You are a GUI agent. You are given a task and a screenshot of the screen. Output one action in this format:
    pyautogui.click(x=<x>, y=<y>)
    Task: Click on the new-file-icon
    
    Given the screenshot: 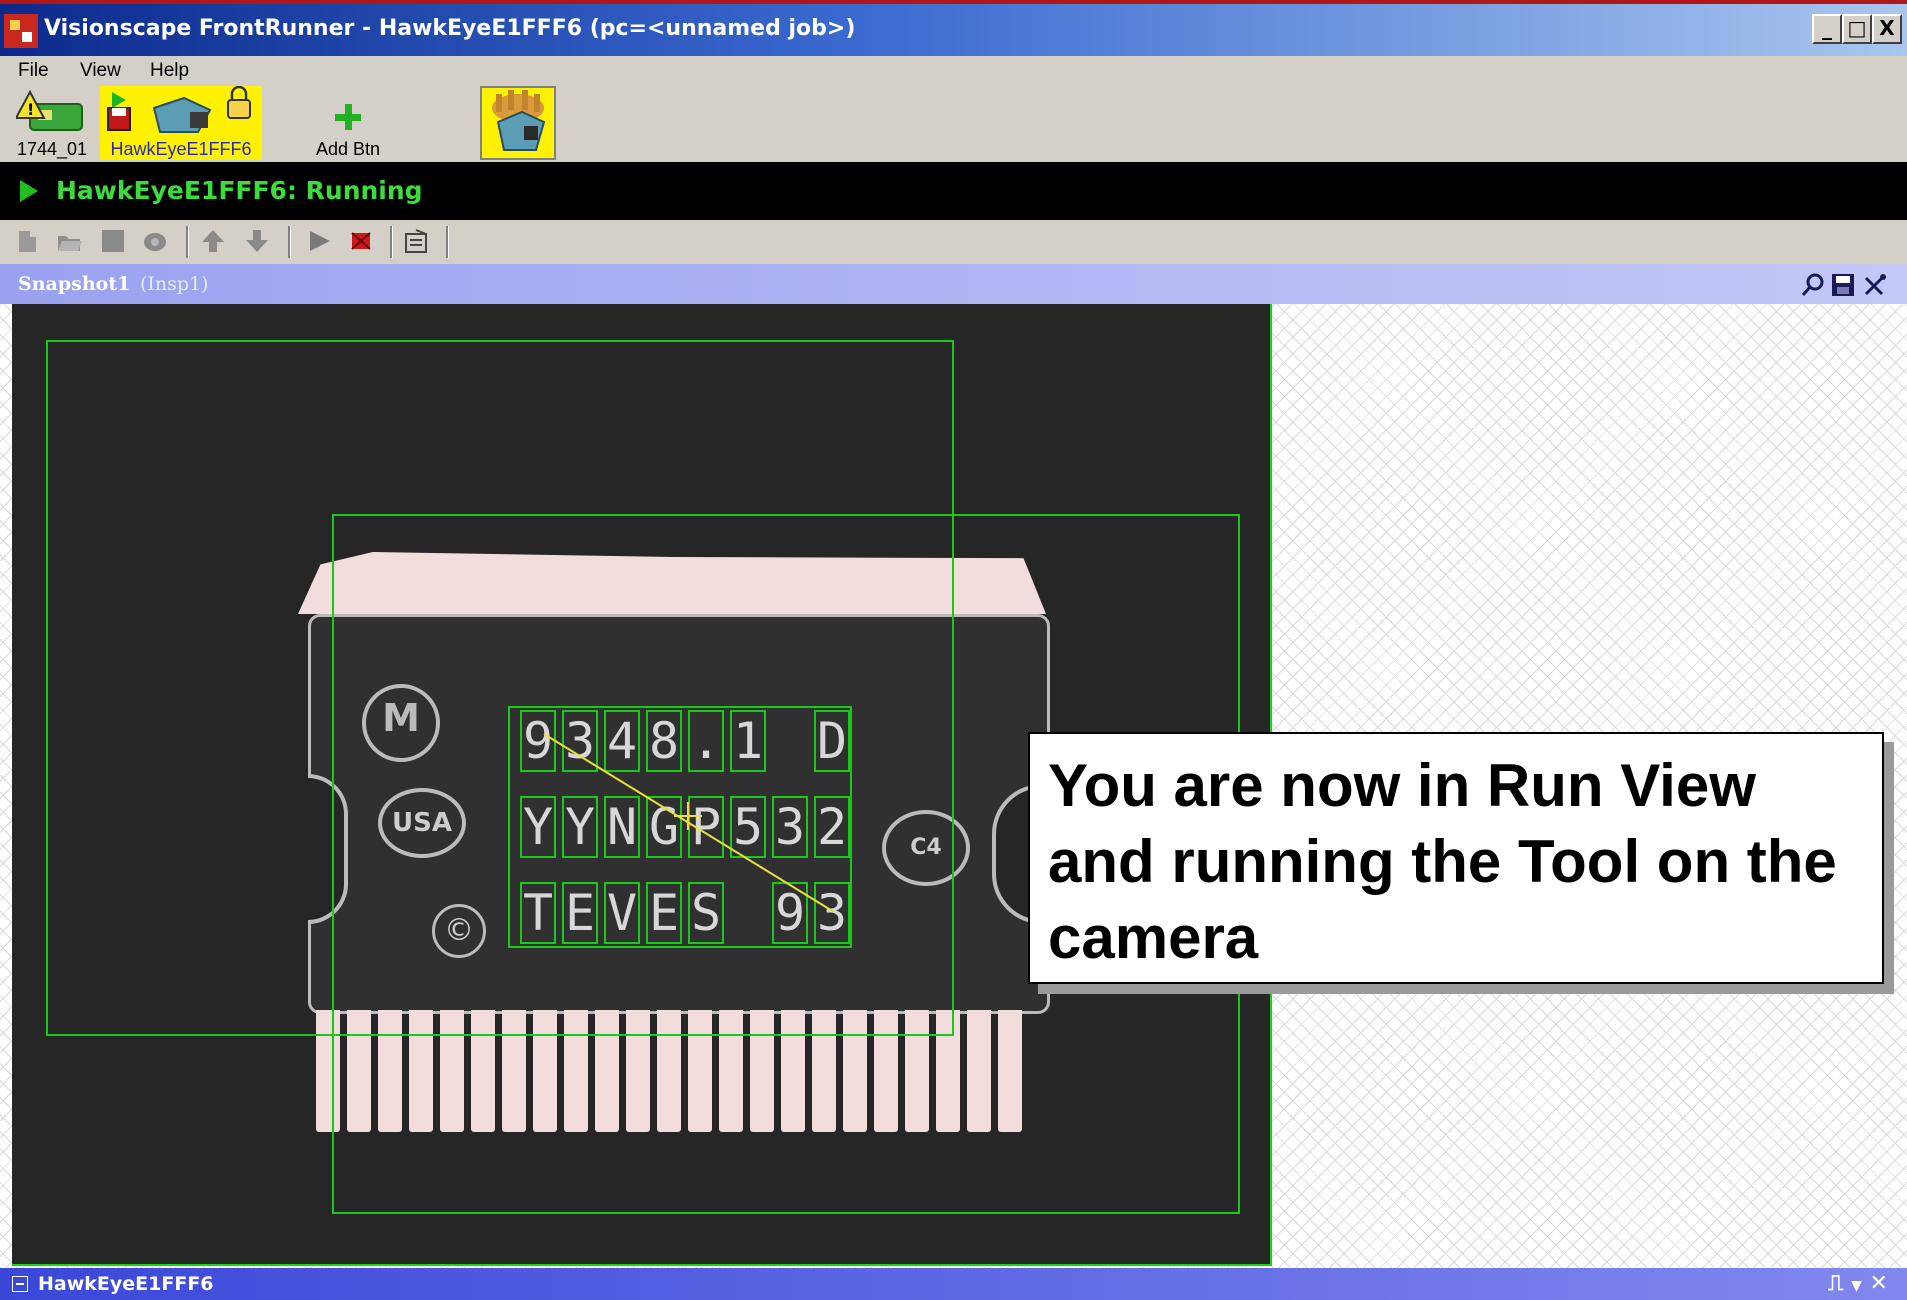 What is the action you would take?
    pyautogui.click(x=27, y=241)
    